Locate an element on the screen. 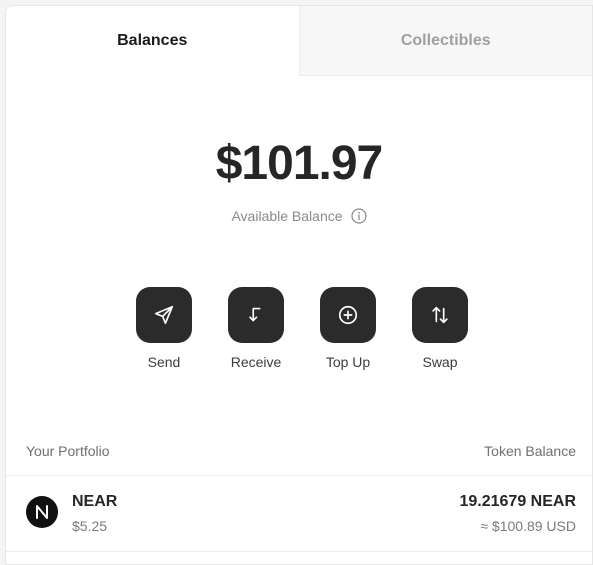  receive-button-tile is located at coordinates (256, 315).